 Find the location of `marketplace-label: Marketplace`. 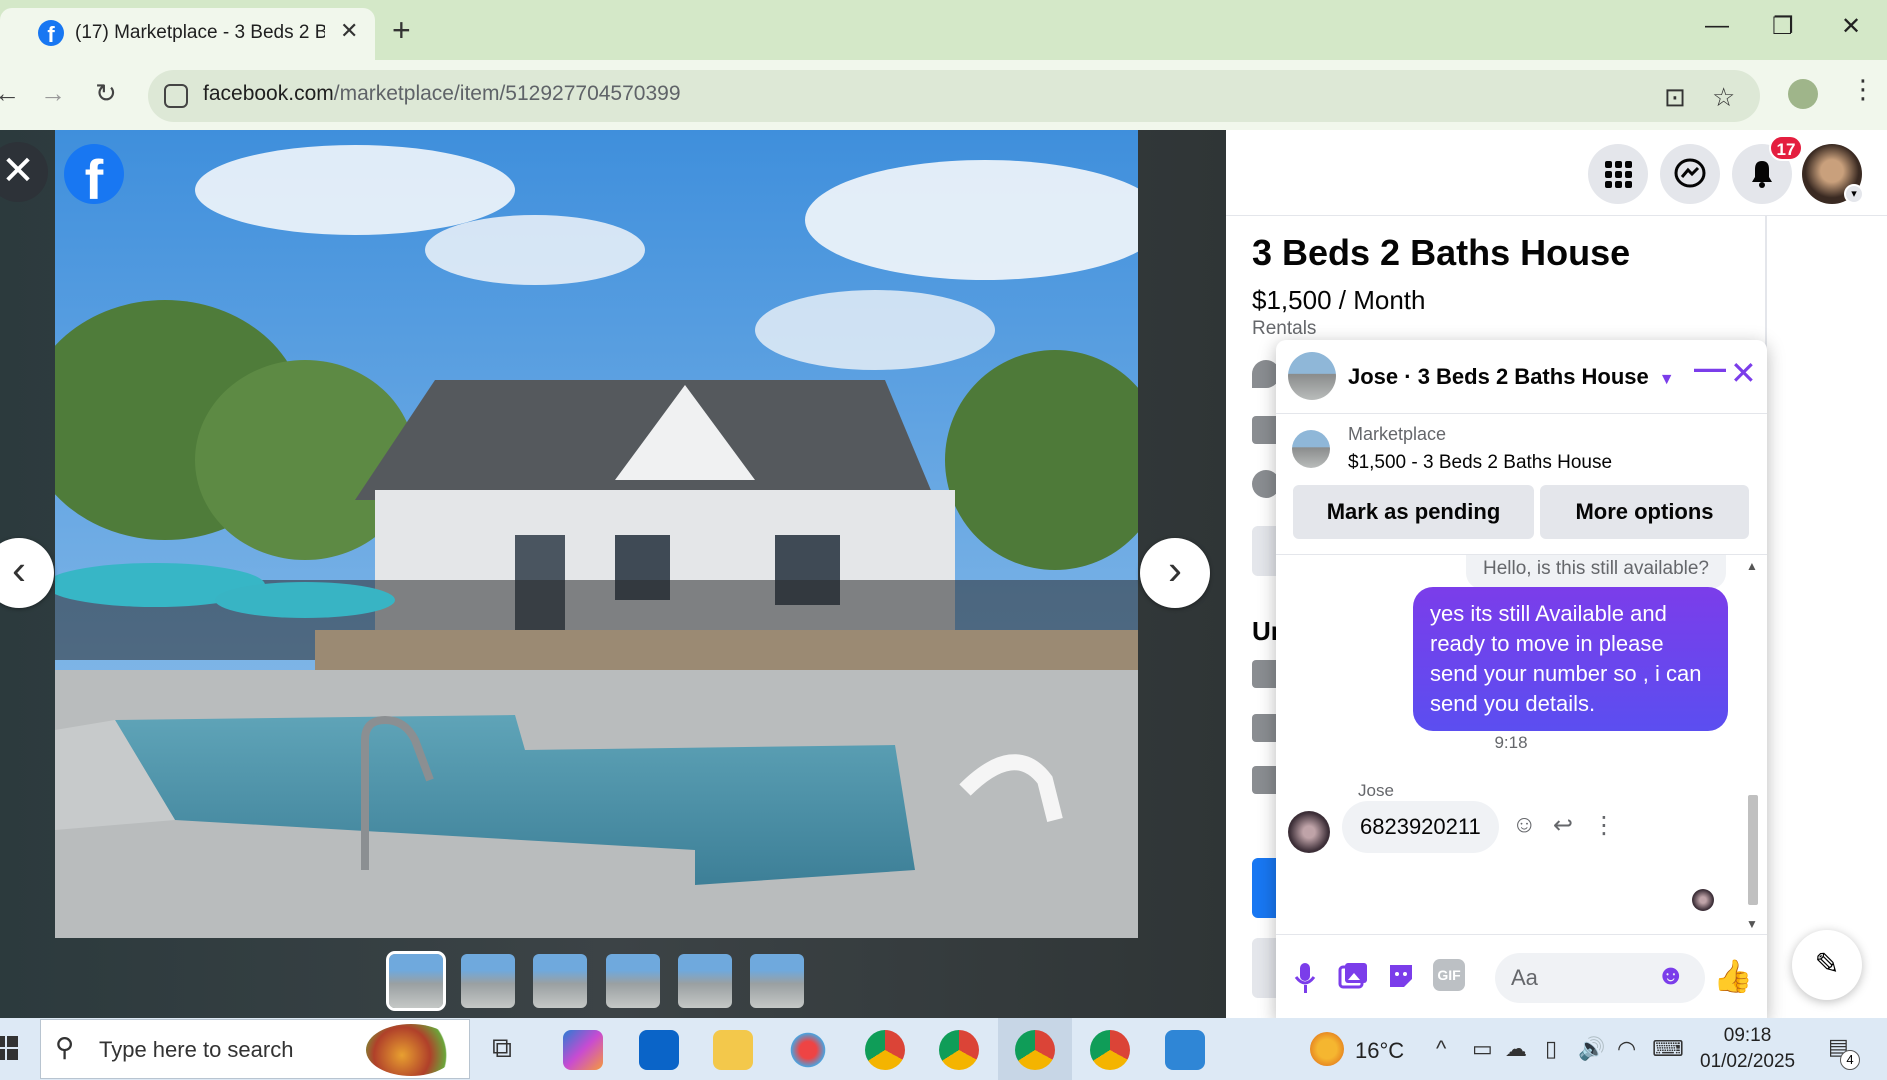

marketplace-label: Marketplace is located at coordinates (1397, 434).